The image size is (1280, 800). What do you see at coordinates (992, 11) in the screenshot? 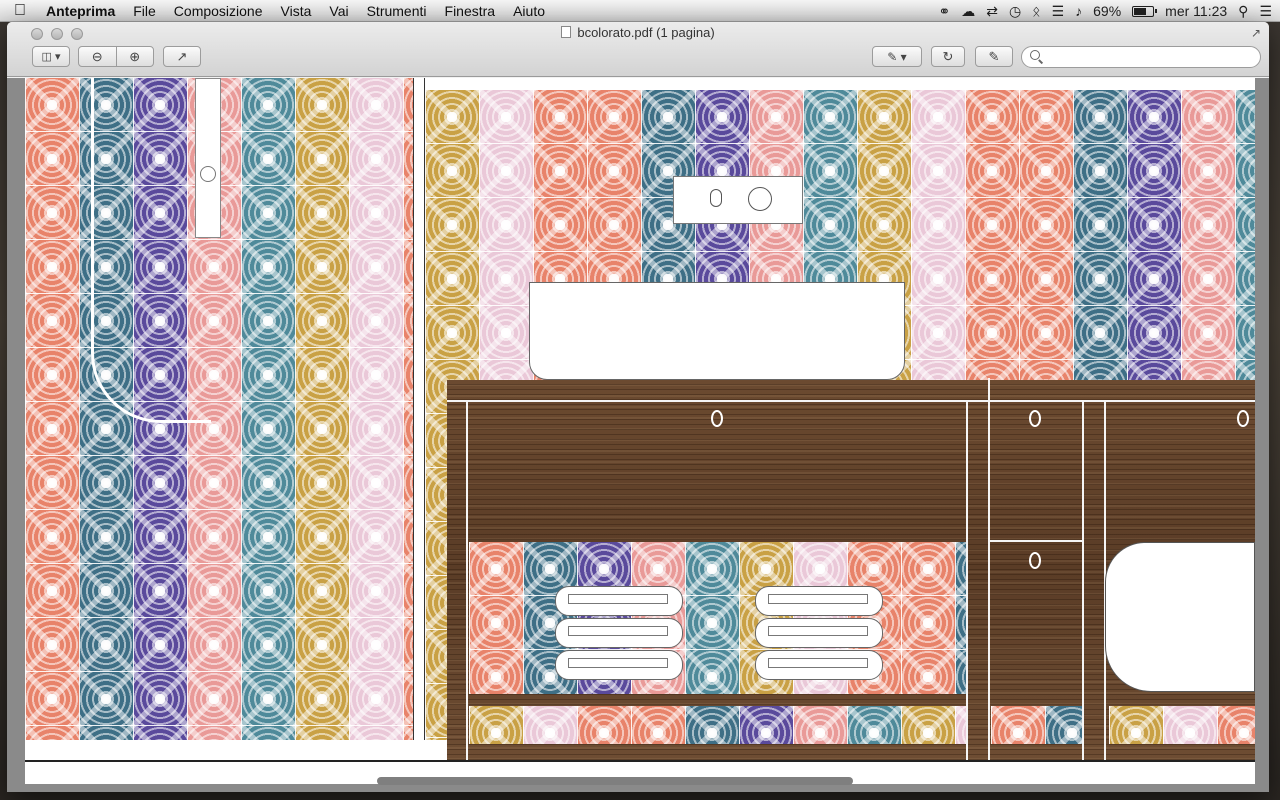
I see `sync-icon: ⇄` at bounding box center [992, 11].